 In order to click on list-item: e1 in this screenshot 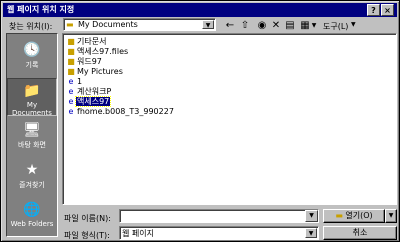, I will do `click(74, 82)`.